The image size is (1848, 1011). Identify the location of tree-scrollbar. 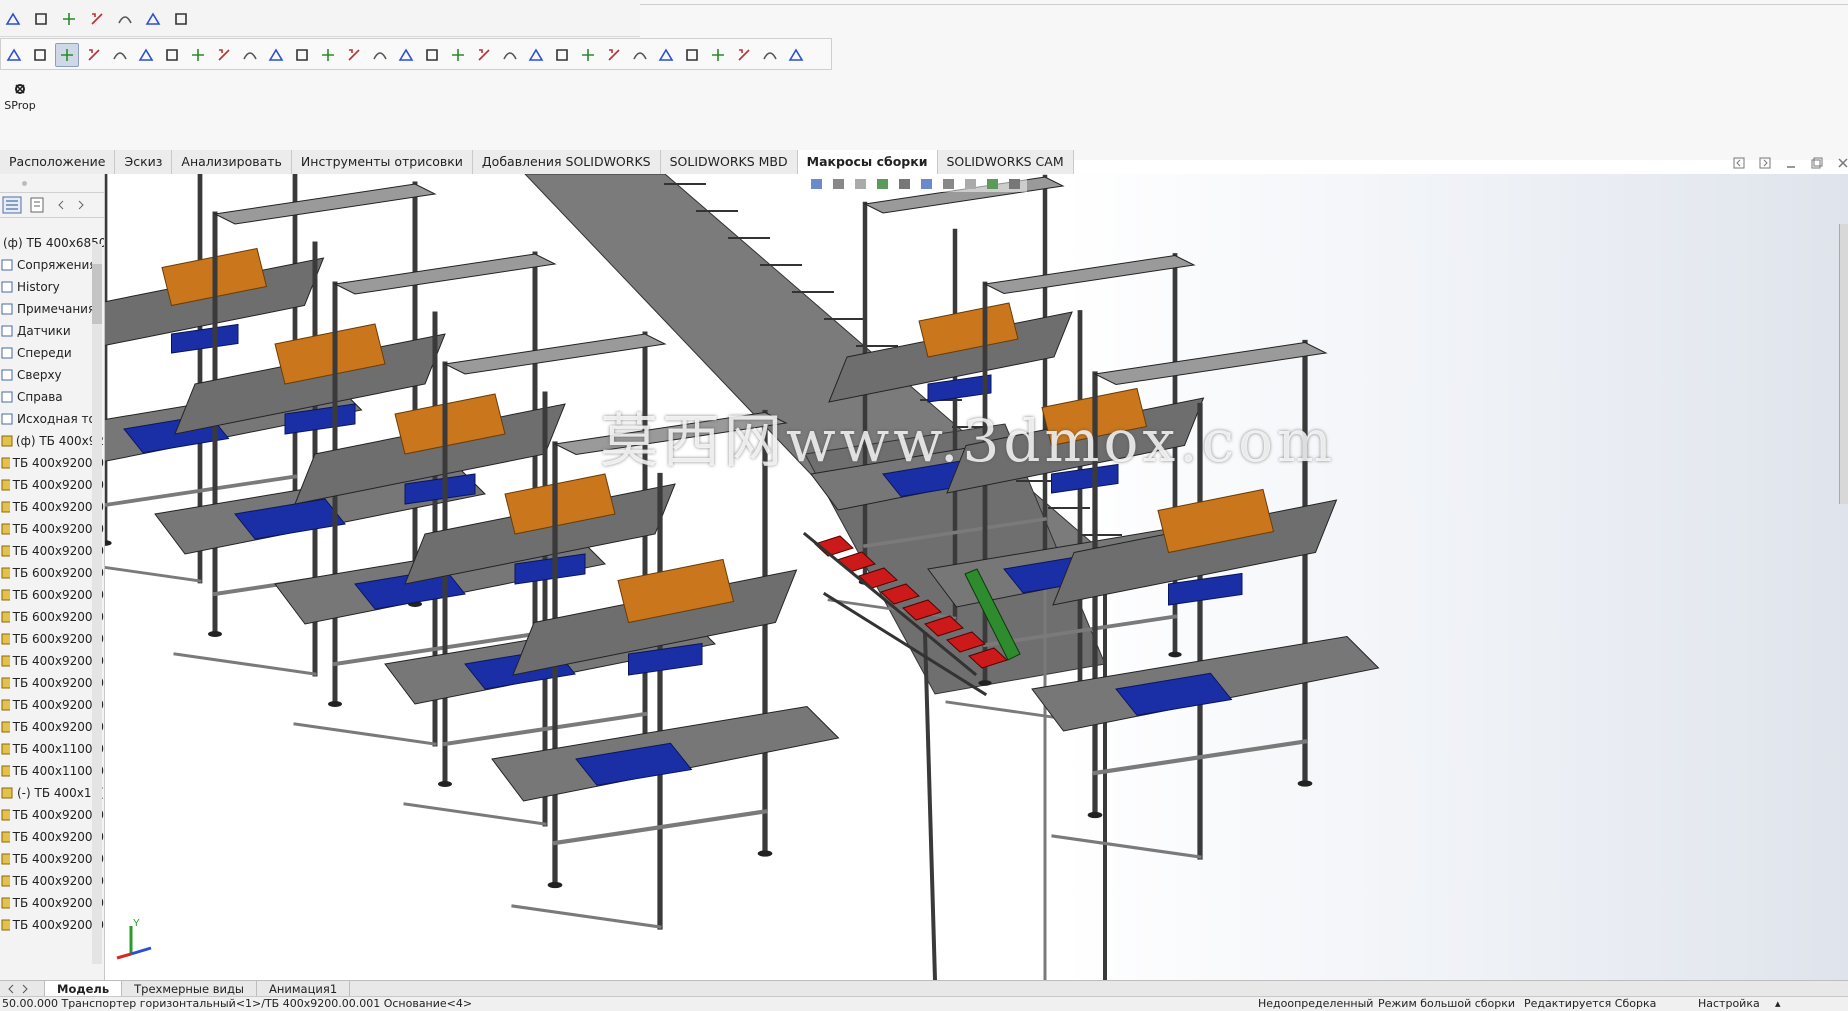
(97, 604).